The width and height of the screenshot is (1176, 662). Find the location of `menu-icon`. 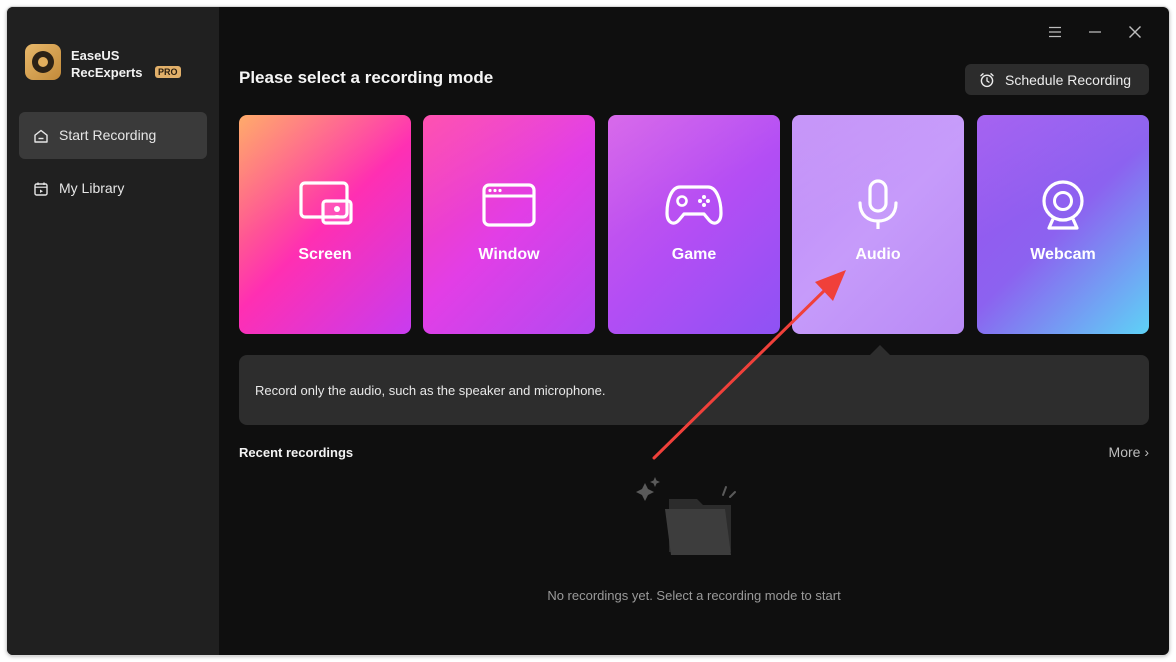

menu-icon is located at coordinates (1055, 32).